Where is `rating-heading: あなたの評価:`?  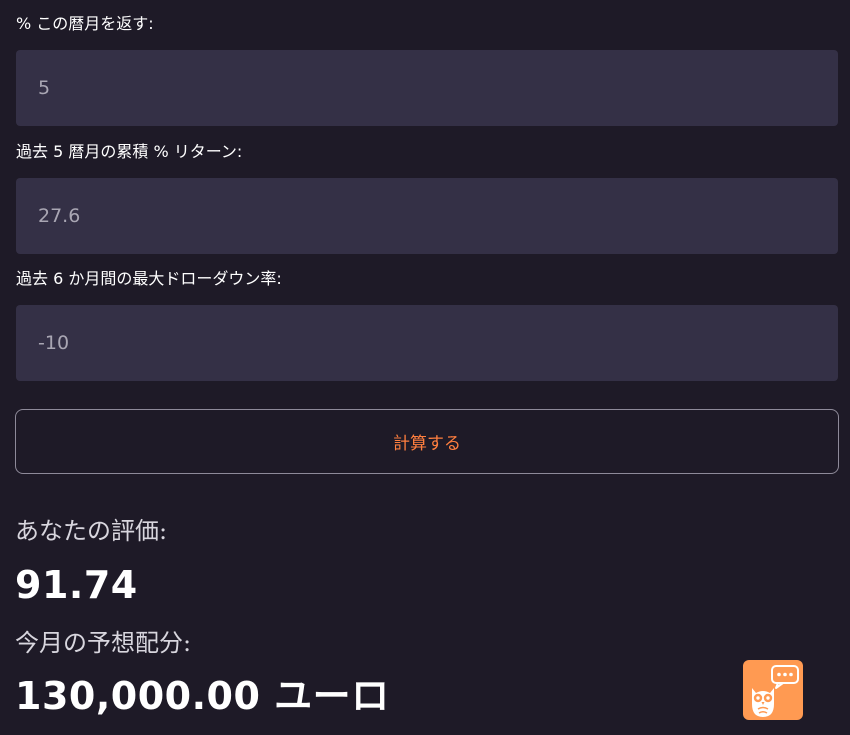
rating-heading: あなたの評価: is located at coordinates (91, 531).